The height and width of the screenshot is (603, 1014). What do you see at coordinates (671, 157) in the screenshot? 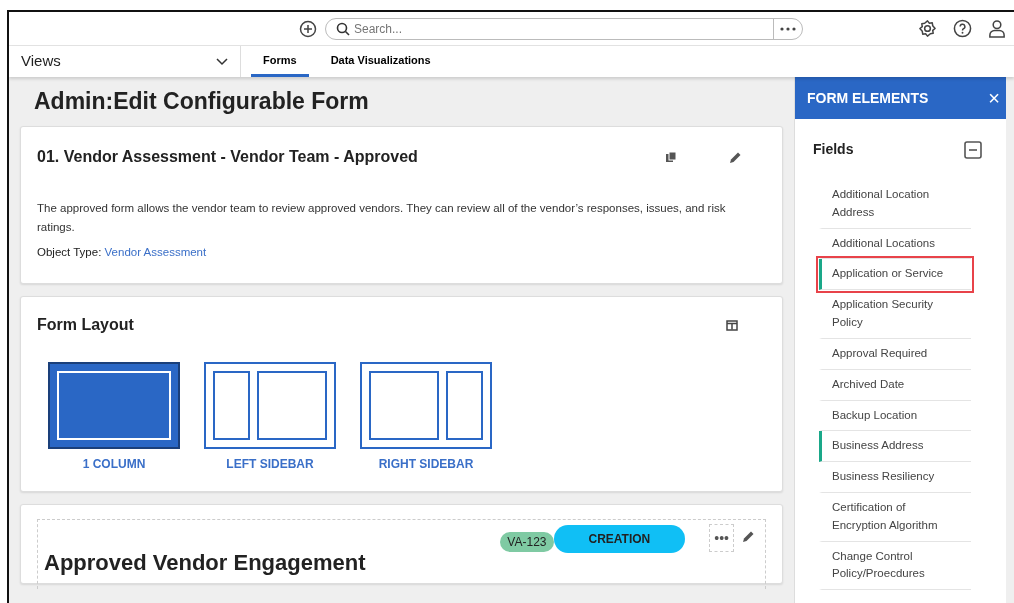
I see `copy-icon` at bounding box center [671, 157].